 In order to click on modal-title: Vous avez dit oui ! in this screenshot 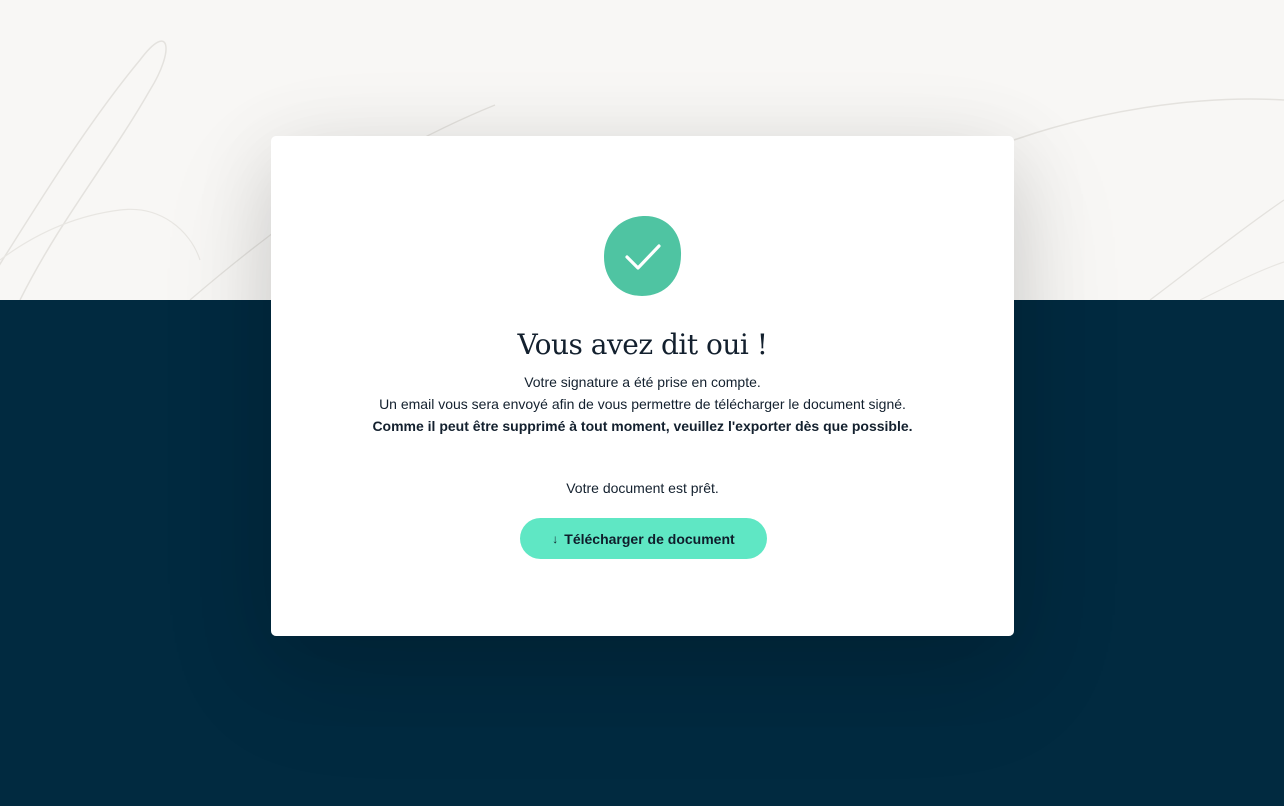, I will do `click(642, 344)`.